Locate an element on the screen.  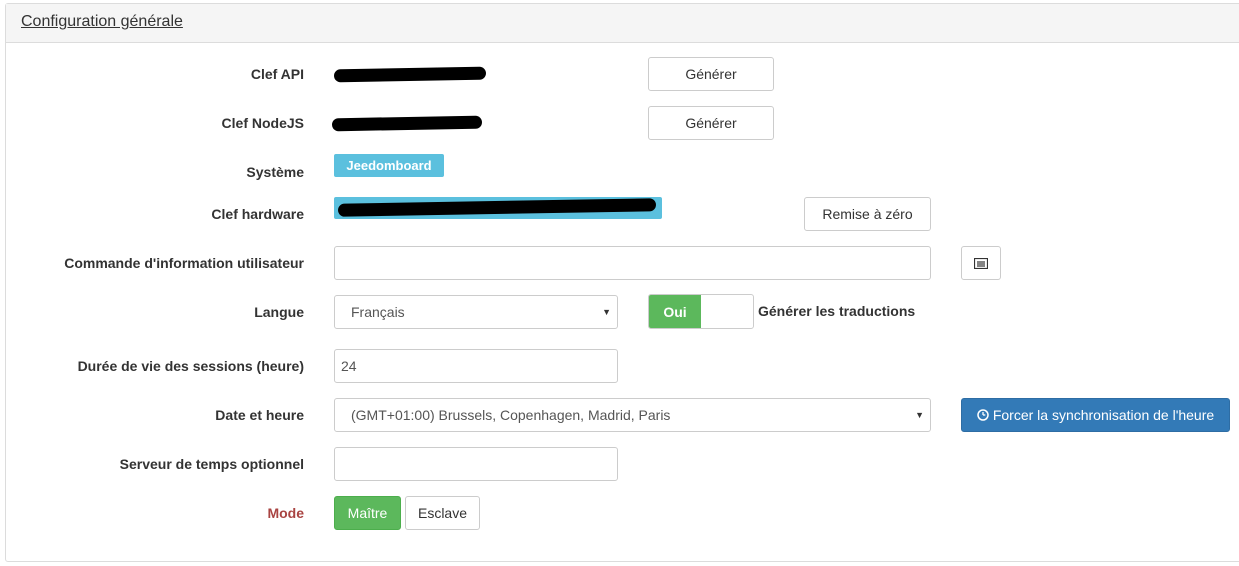
panel-heading: Configuration générale is located at coordinates (622, 23).